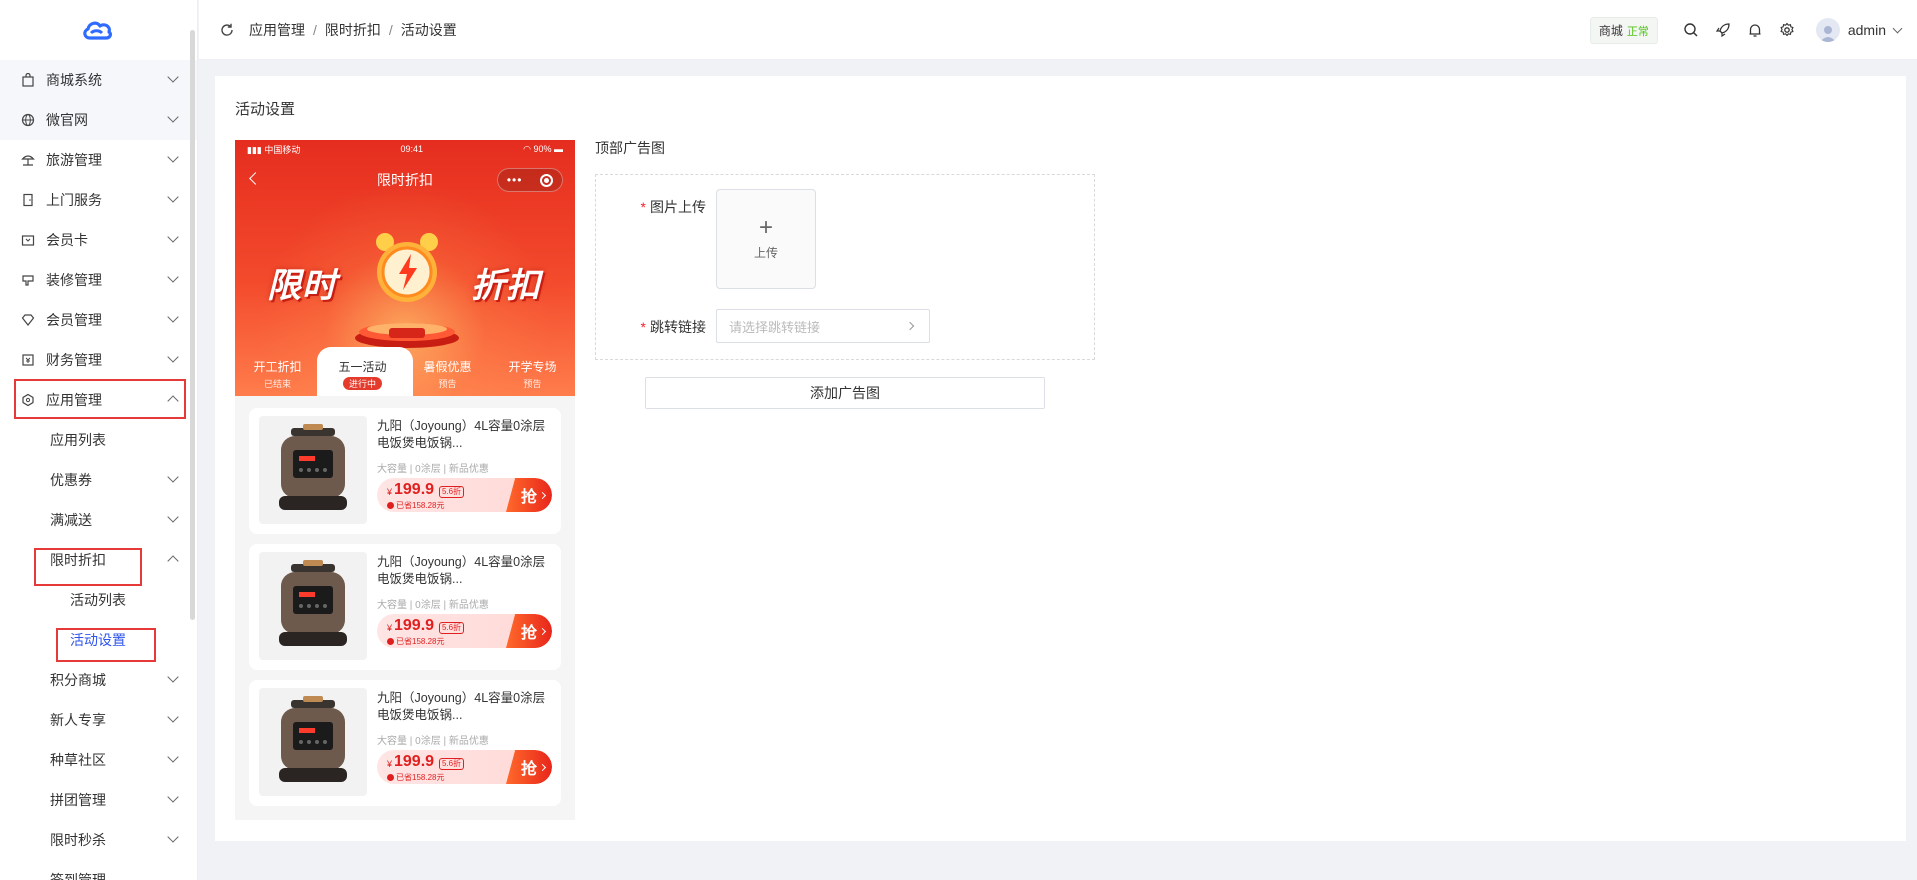  What do you see at coordinates (98, 280) in the screenshot?
I see `sidebar-item-decoration: 装修管理` at bounding box center [98, 280].